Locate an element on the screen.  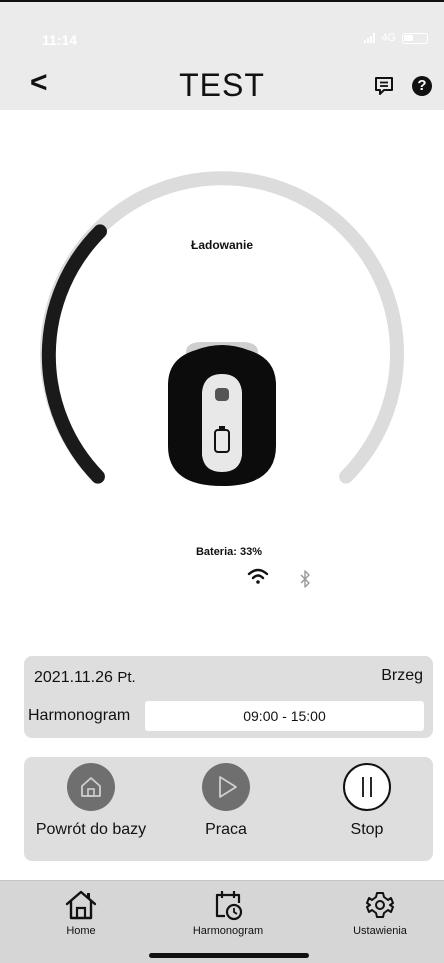
app-header: < TEST ? is located at coordinates (222, 85).